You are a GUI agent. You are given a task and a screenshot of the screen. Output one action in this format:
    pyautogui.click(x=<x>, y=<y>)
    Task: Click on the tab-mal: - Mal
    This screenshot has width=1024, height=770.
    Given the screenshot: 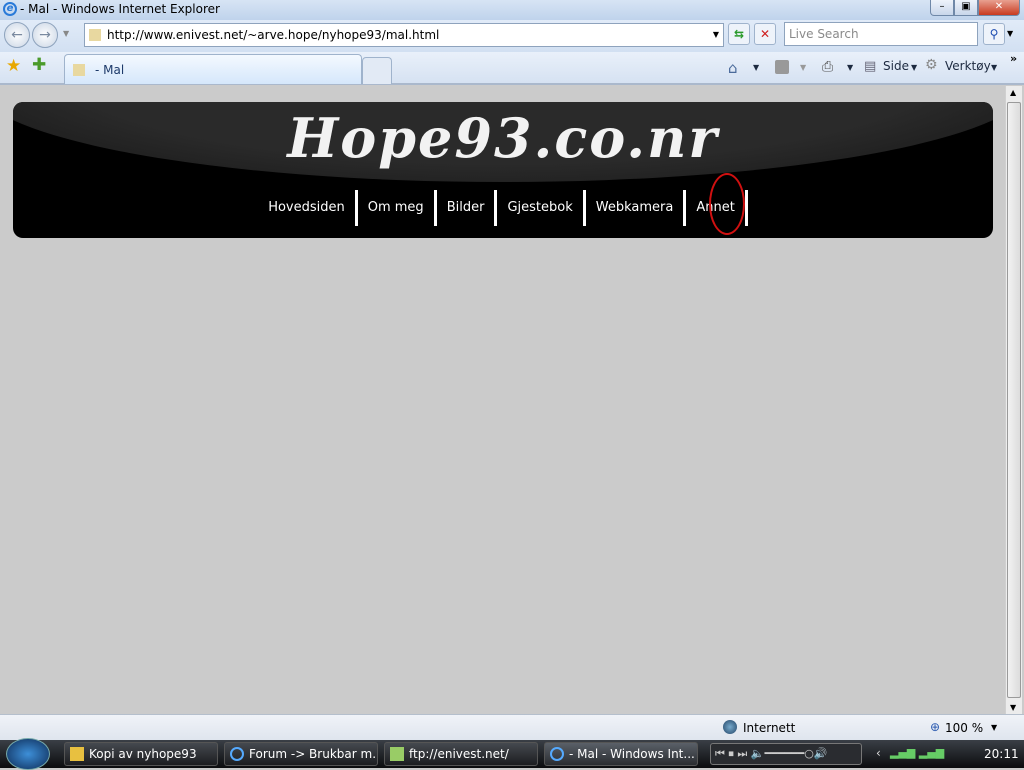 What is the action you would take?
    pyautogui.click(x=213, y=69)
    